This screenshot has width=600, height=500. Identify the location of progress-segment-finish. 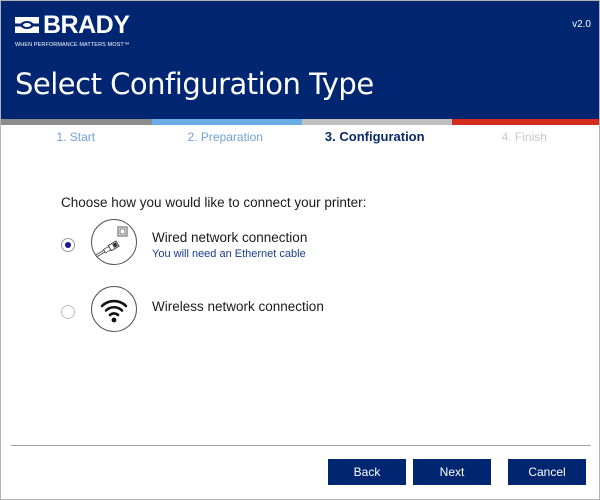
(525, 122).